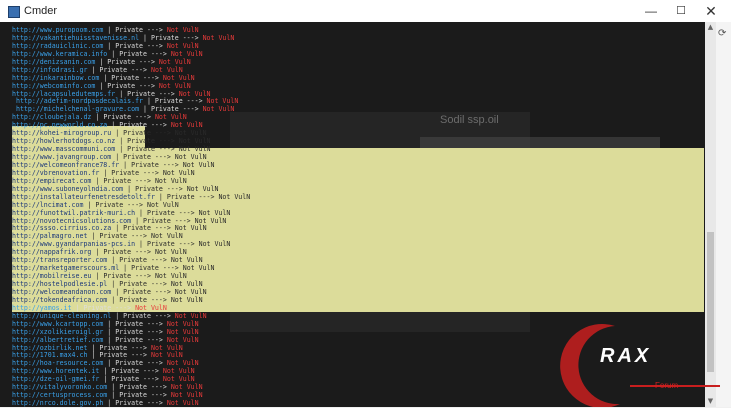  What do you see at coordinates (54, 61) in the screenshot?
I see `line-url: http://denizsanin.com` at bounding box center [54, 61].